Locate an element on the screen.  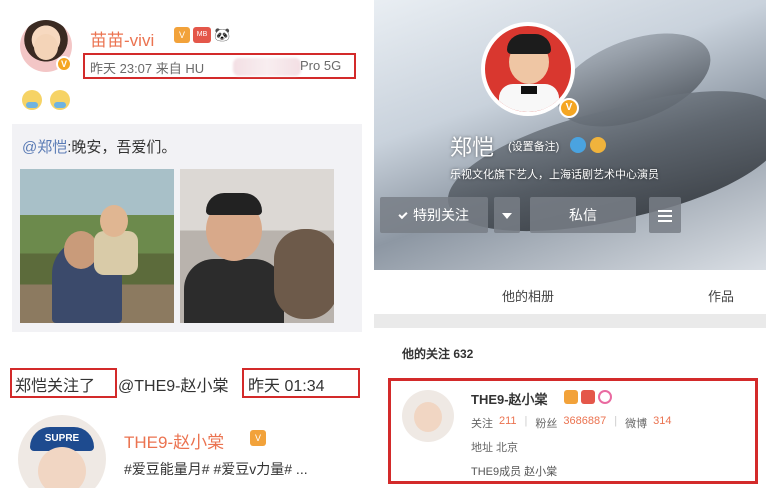
follow-activity: 郑恺关注了 @THE9-赵小棠 昨天 01:34 is located at coordinates (190, 383).